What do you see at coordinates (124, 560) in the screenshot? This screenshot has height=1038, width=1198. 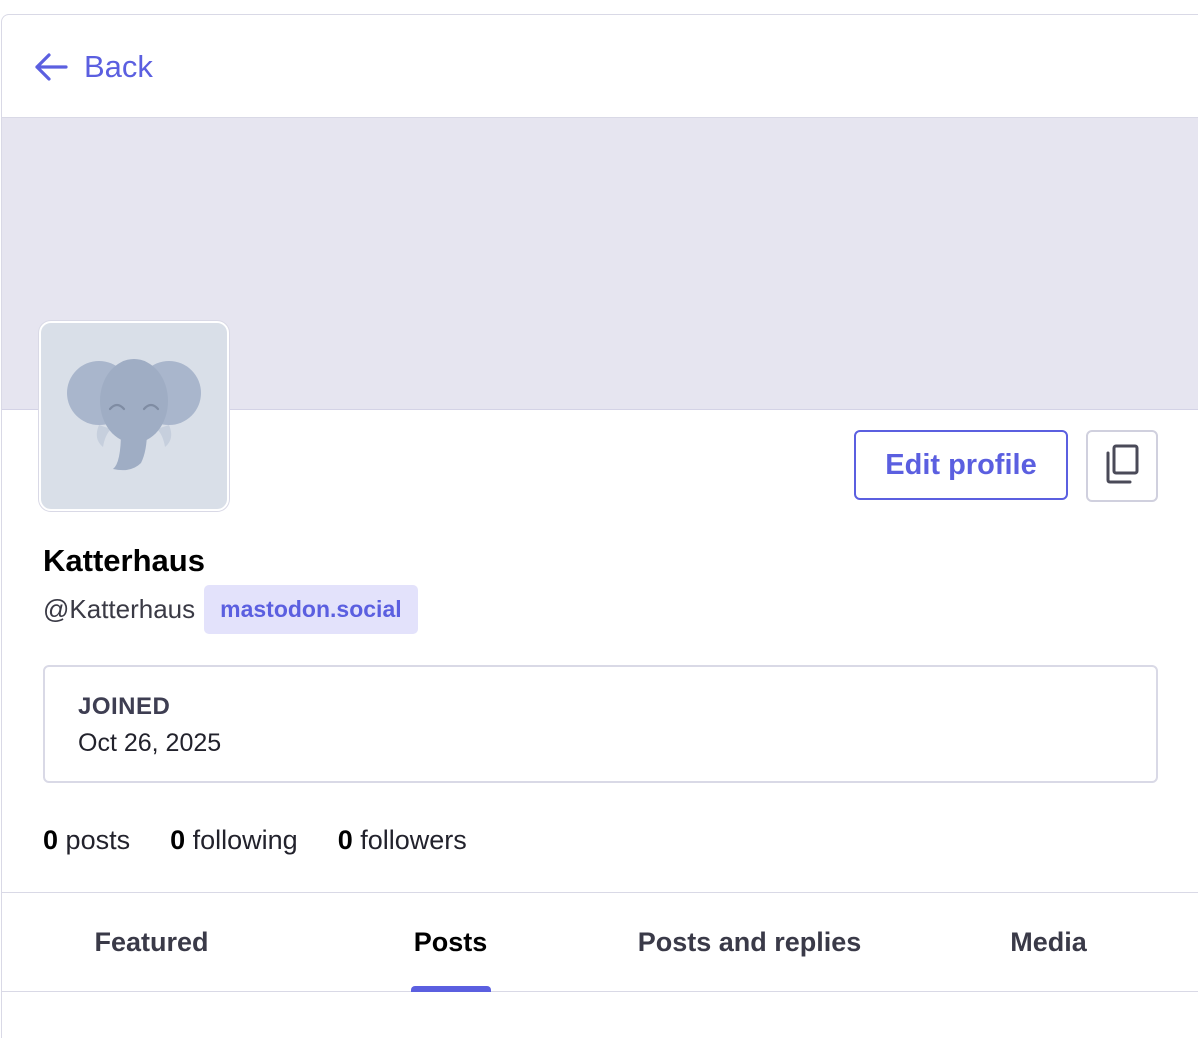 I see `display-name: Katterhaus` at bounding box center [124, 560].